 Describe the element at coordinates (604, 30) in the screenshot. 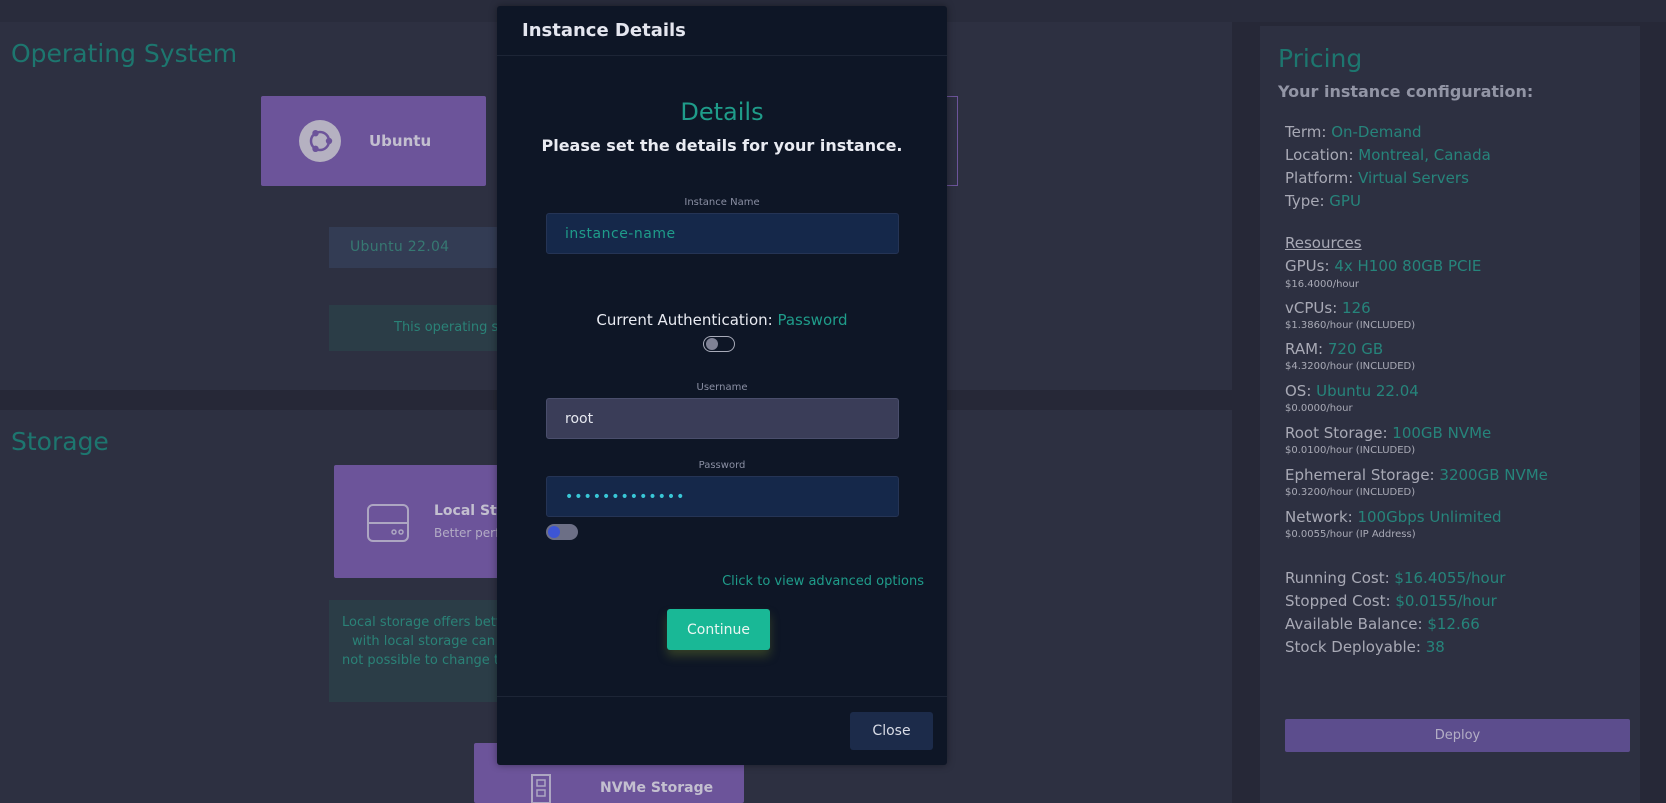

I see `modal-title: Instance Details` at that location.